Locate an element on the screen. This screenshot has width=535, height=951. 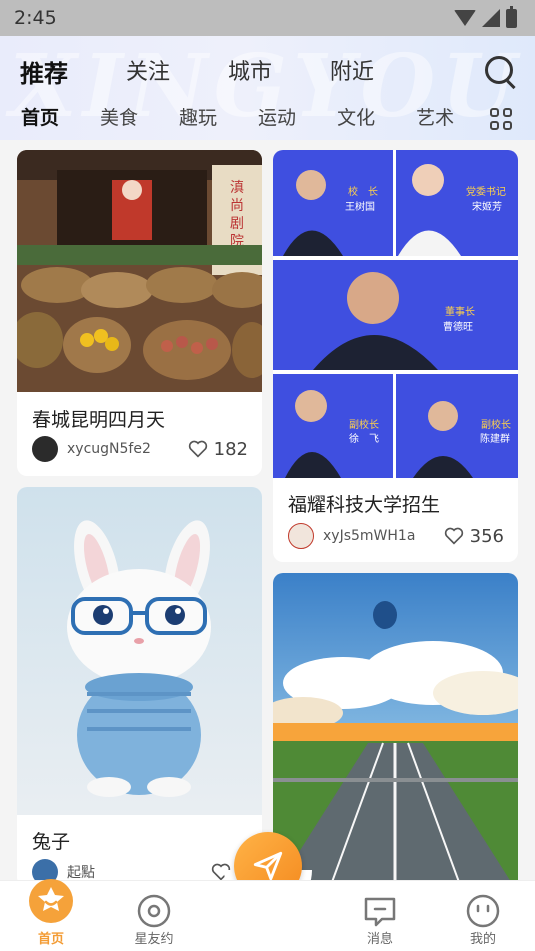
grid-menu-icon is located at coordinates (501, 119).